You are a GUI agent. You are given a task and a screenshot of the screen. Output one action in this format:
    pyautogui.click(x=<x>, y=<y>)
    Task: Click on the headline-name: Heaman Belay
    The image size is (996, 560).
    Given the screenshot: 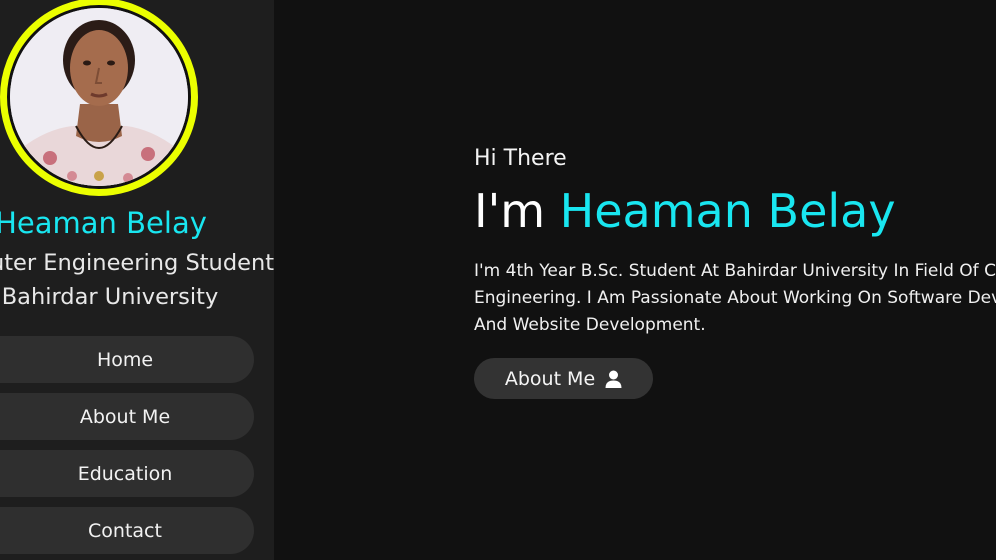 What is the action you would take?
    pyautogui.click(x=727, y=211)
    